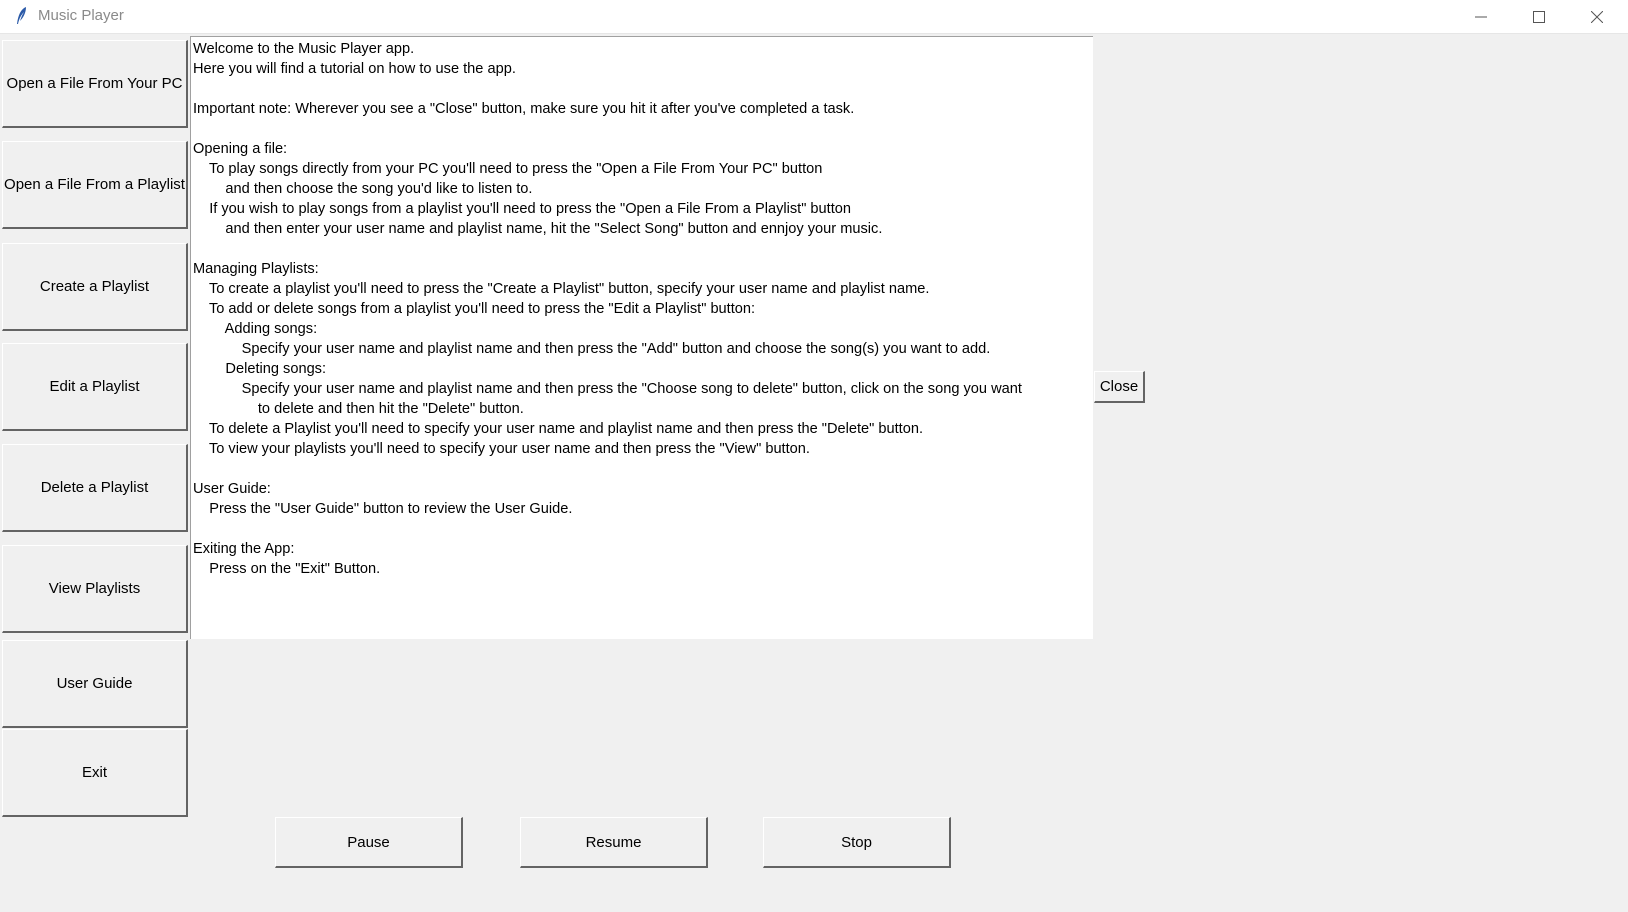 The height and width of the screenshot is (912, 1628). What do you see at coordinates (614, 842) in the screenshot?
I see `resume-button: Resume` at bounding box center [614, 842].